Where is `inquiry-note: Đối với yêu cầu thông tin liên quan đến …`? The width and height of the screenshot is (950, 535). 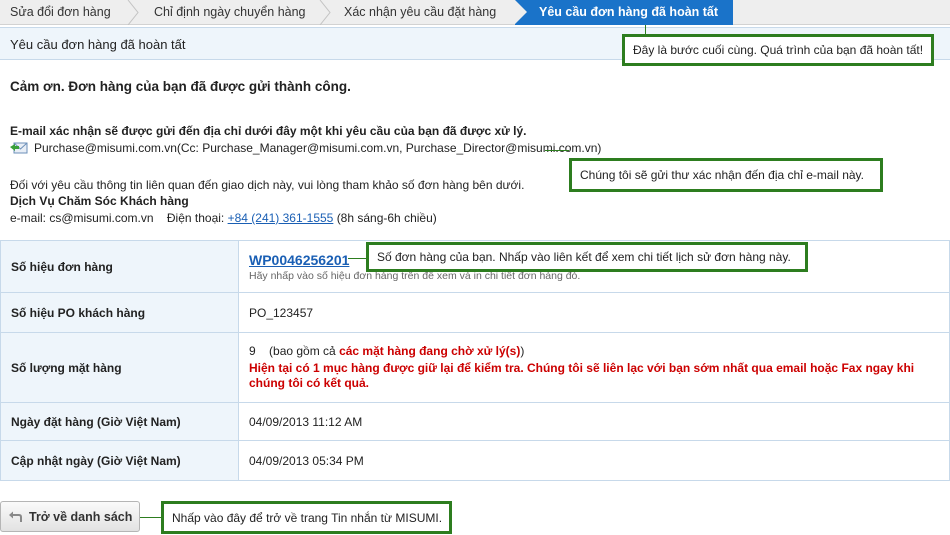
inquiry-note: Đối với yêu cầu thông tin liên quan đến … is located at coordinates (267, 185).